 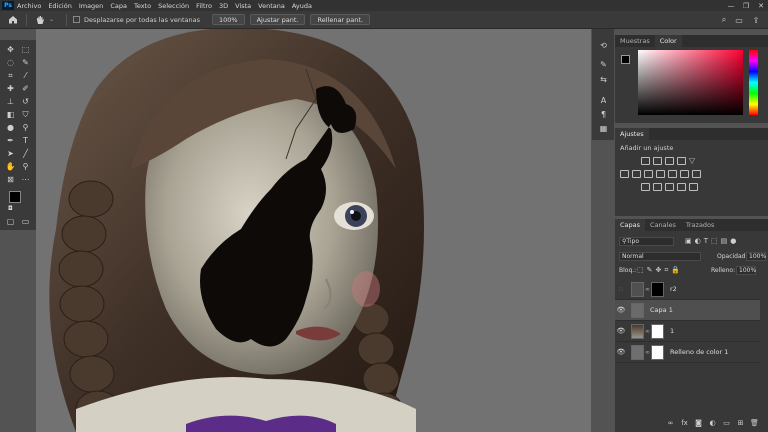 What do you see at coordinates (25, 75) in the screenshot?
I see `eyedropper-tool-icon: ⁄` at bounding box center [25, 75].